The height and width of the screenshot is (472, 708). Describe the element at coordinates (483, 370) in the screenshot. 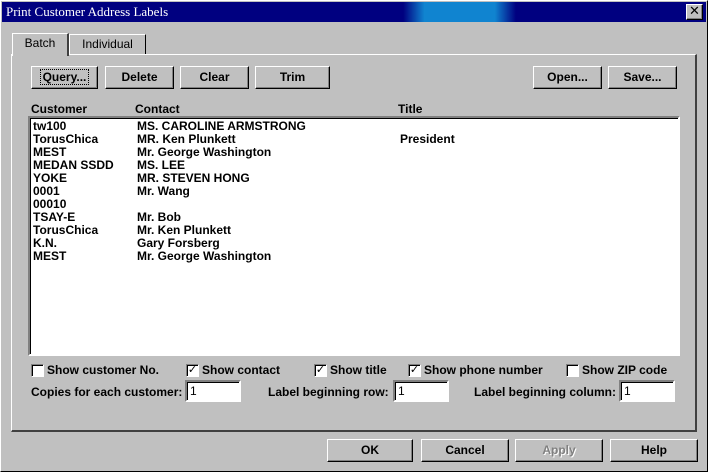

I see `show-phone-label: Show phone number` at that location.